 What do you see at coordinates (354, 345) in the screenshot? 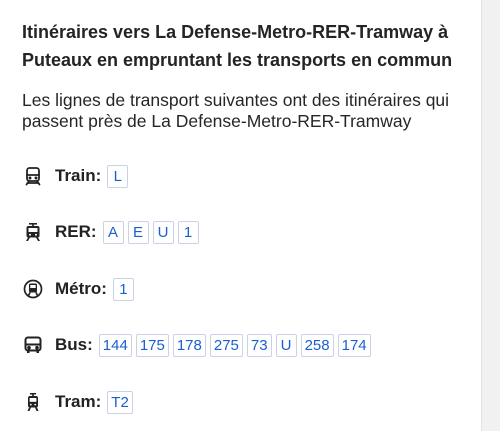
I see `line-badge: 174` at bounding box center [354, 345].